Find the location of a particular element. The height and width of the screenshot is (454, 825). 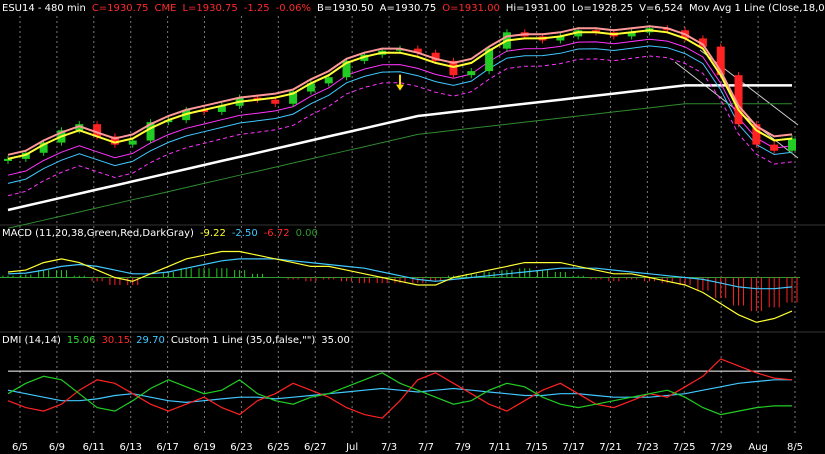

x-tick-label: 7/7 is located at coordinates (426, 447).